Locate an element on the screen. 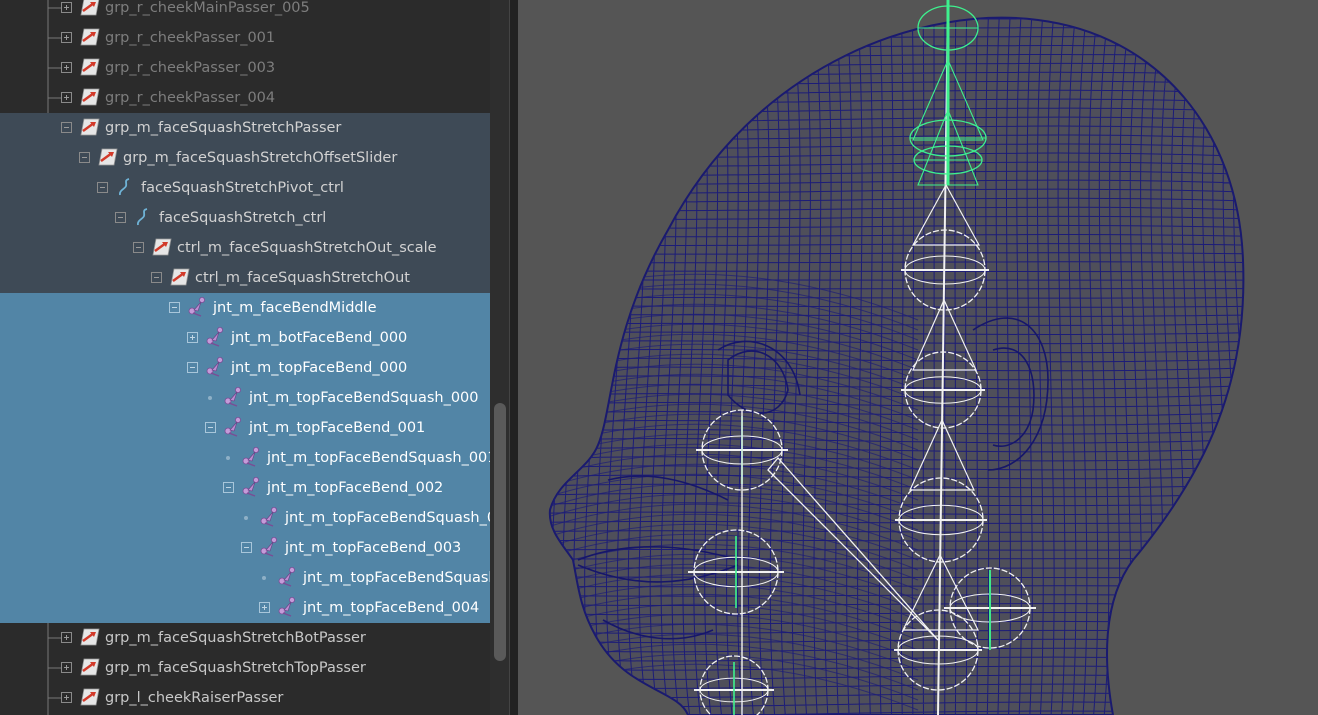 The width and height of the screenshot is (1318, 715). outliner-item-label: jnt_m_topFaceBendSquash is located at coordinates (400, 578).